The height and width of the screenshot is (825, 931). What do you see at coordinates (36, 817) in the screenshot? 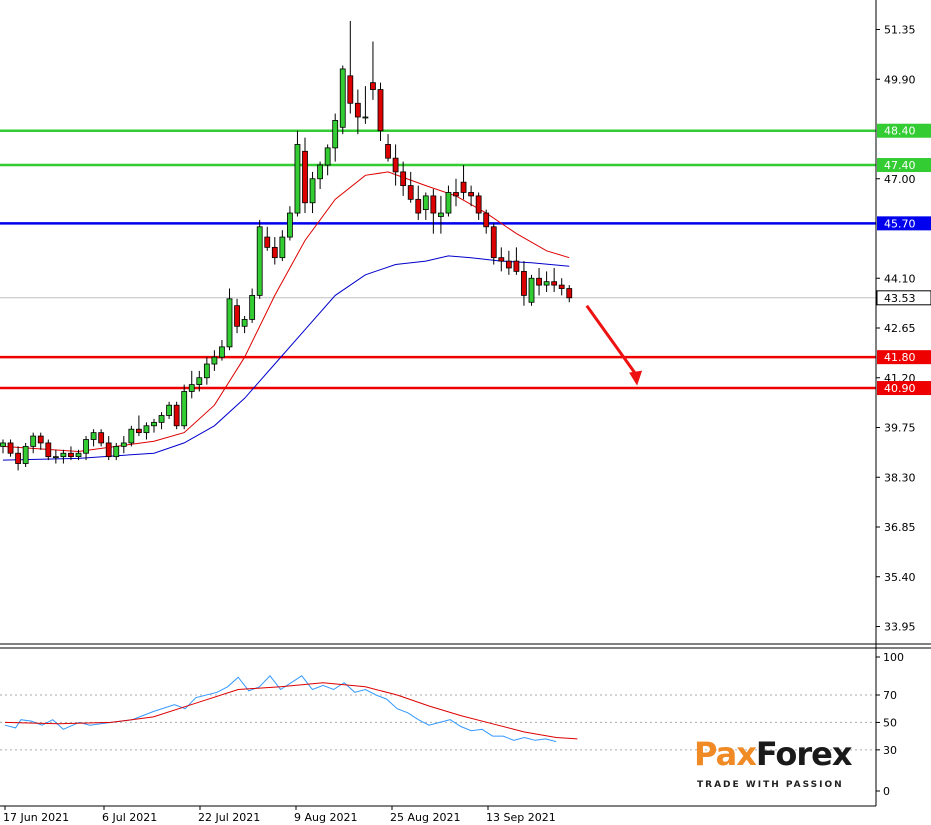
I see `x-tick-label: 17 Jun 2021` at bounding box center [36, 817].